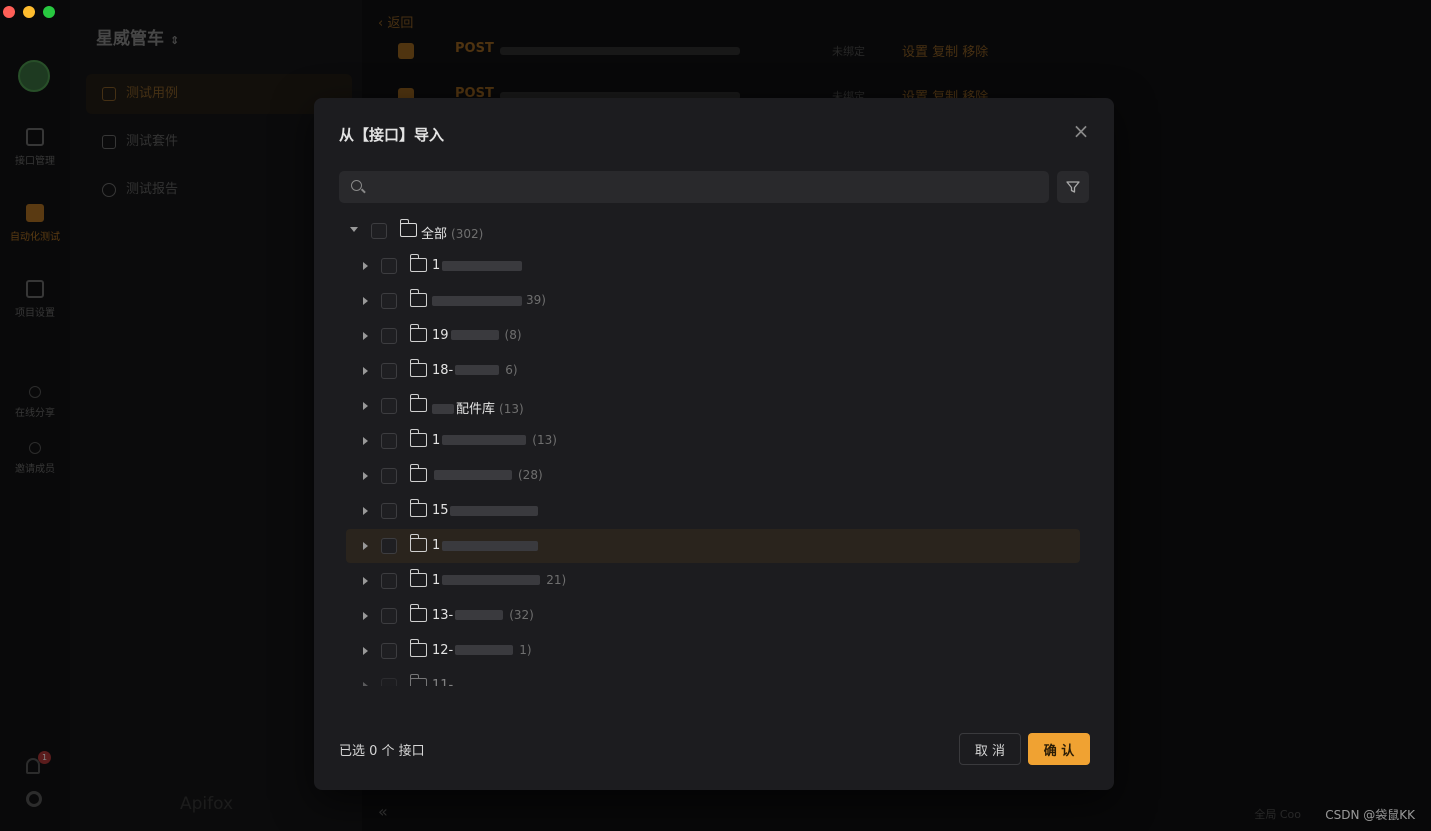 The width and height of the screenshot is (1431, 831). I want to click on filter-icon, so click(1073, 187).